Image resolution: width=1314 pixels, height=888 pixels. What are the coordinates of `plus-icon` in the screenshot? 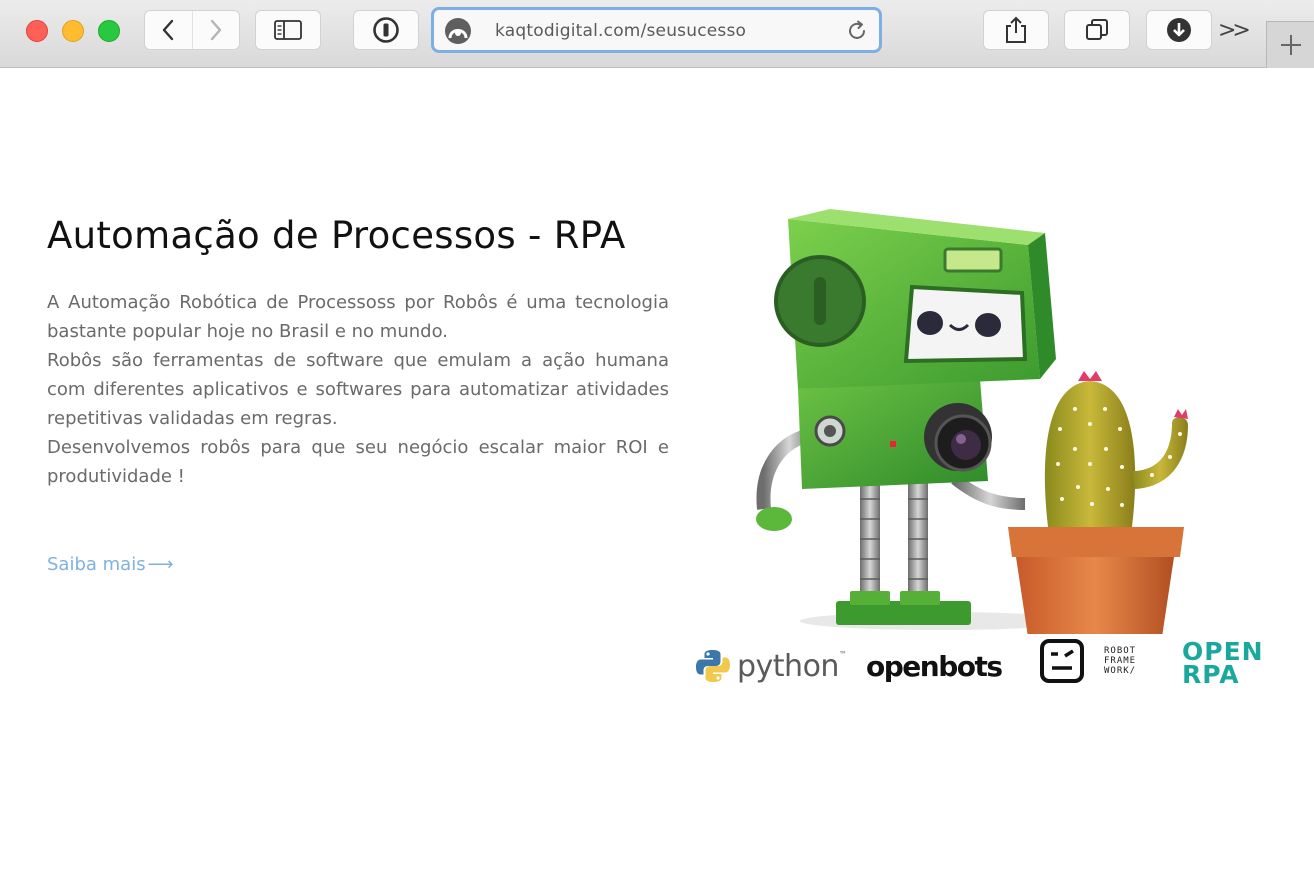 It's located at (1290, 45).